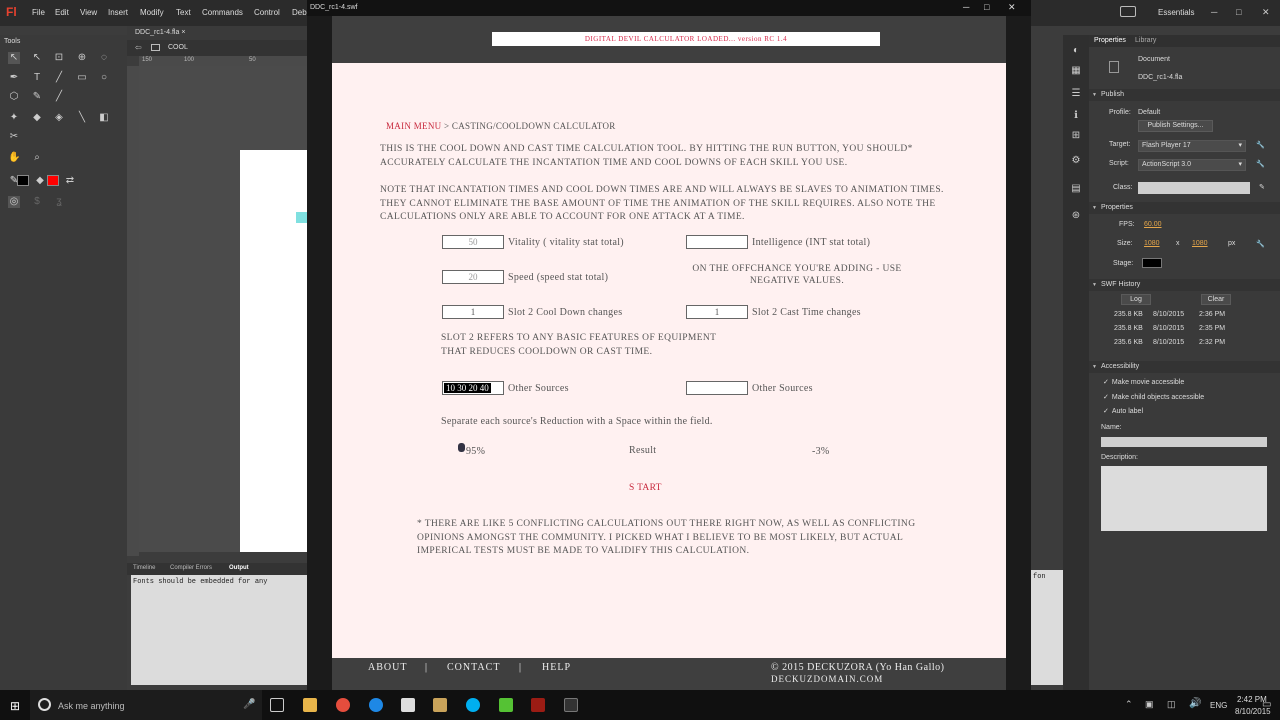 The image size is (1280, 720). What do you see at coordinates (82, 118) in the screenshot?
I see `eyedropper-icon: ╲` at bounding box center [82, 118].